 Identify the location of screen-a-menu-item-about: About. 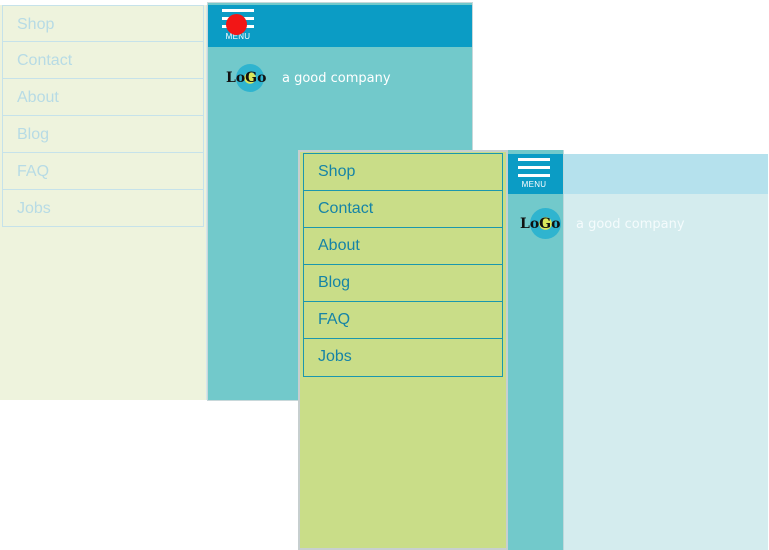
(103, 97).